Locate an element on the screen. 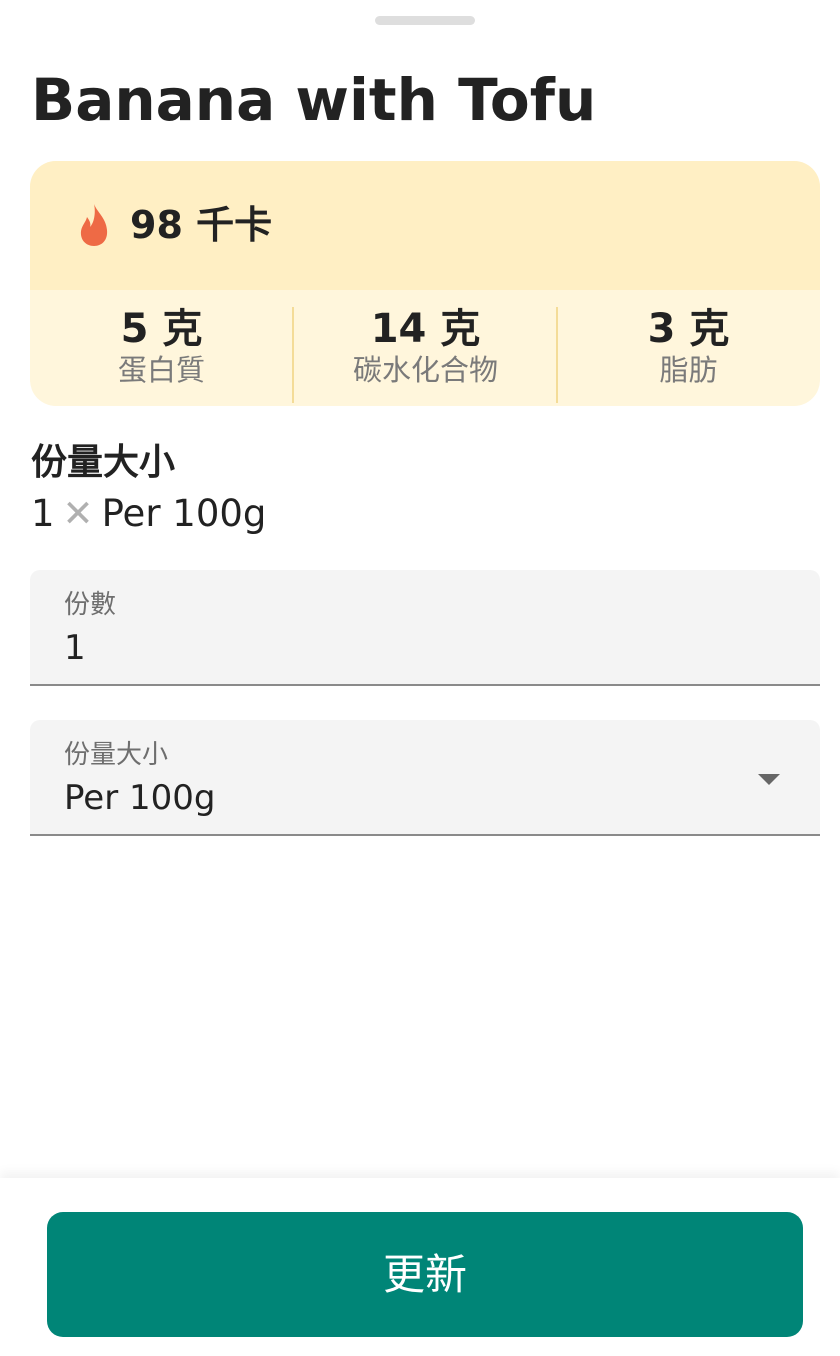  servings-field-label: 份數 is located at coordinates (90, 605).